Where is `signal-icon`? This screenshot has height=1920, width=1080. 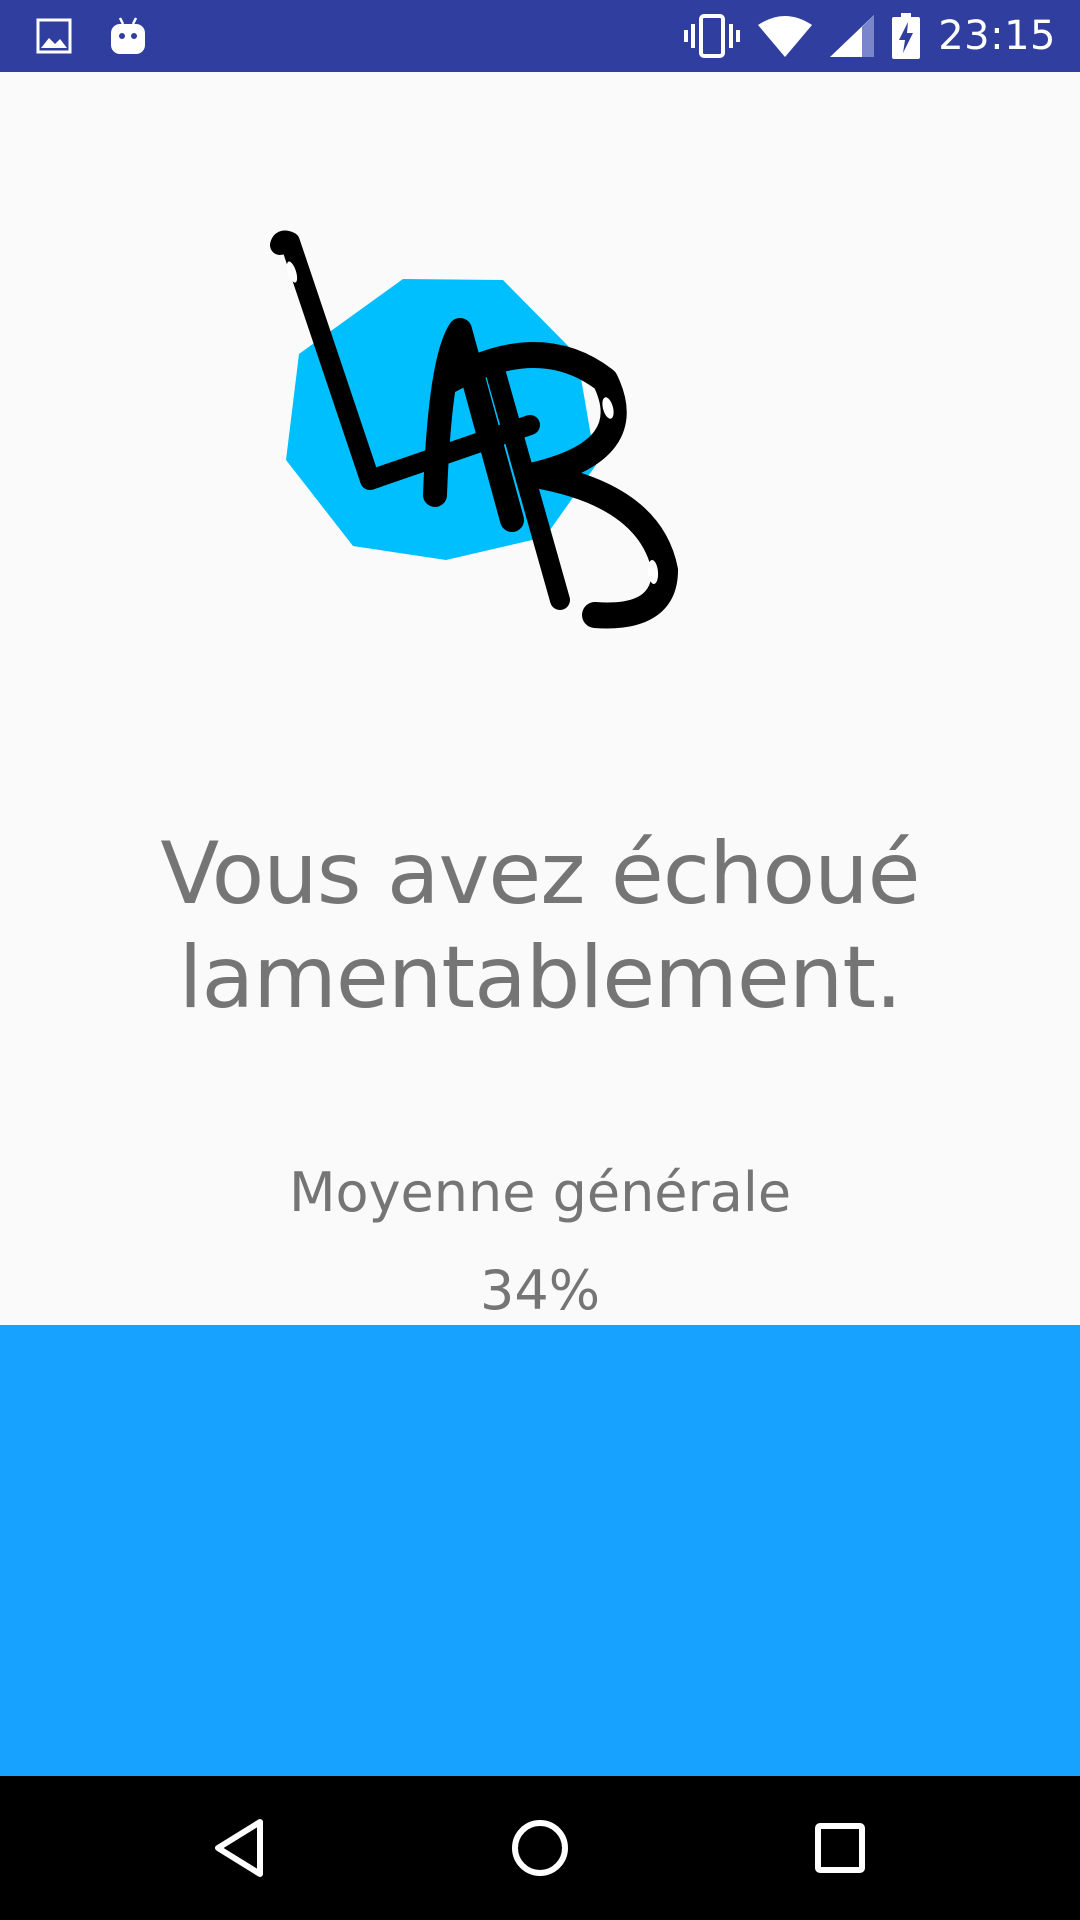
signal-icon is located at coordinates (852, 36).